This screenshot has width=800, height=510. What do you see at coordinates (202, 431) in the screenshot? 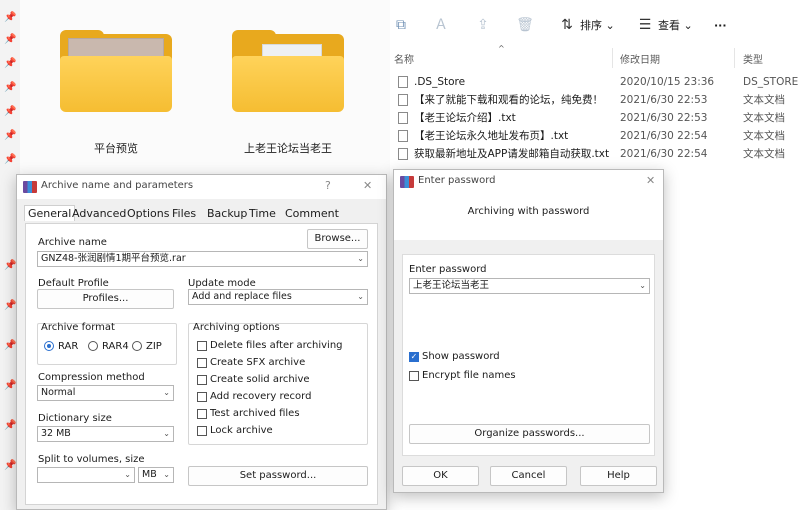
I see `lock-archive-checkbox` at bounding box center [202, 431].